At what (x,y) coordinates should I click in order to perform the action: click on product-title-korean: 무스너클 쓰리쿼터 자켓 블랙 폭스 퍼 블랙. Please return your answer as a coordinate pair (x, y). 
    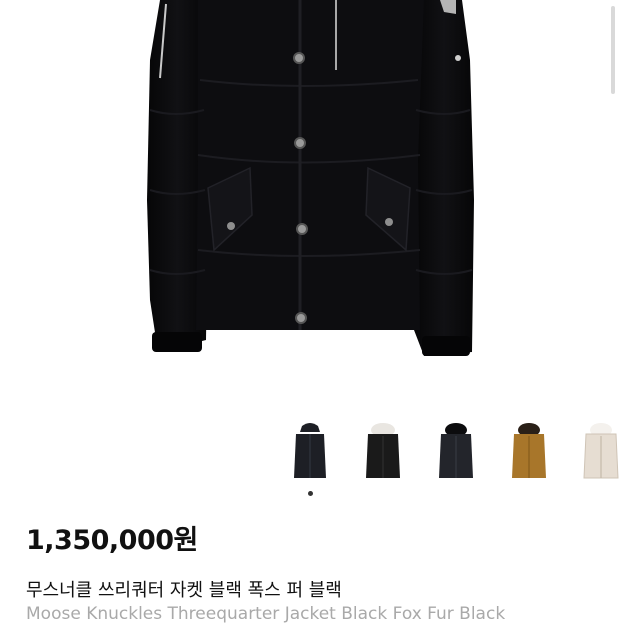
    Looking at the image, I should click on (184, 590).